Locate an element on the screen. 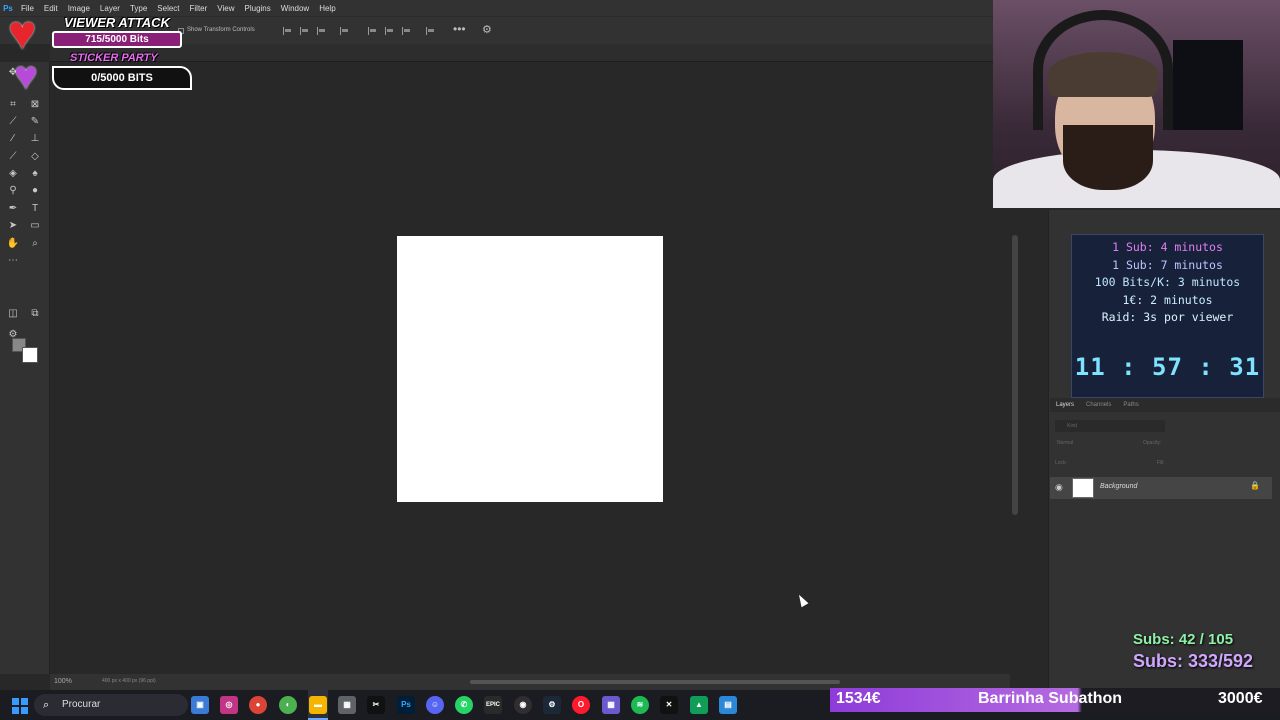 Image resolution: width=1280 pixels, height=720 pixels. settings-icon: ⚙ is located at coordinates (487, 29).